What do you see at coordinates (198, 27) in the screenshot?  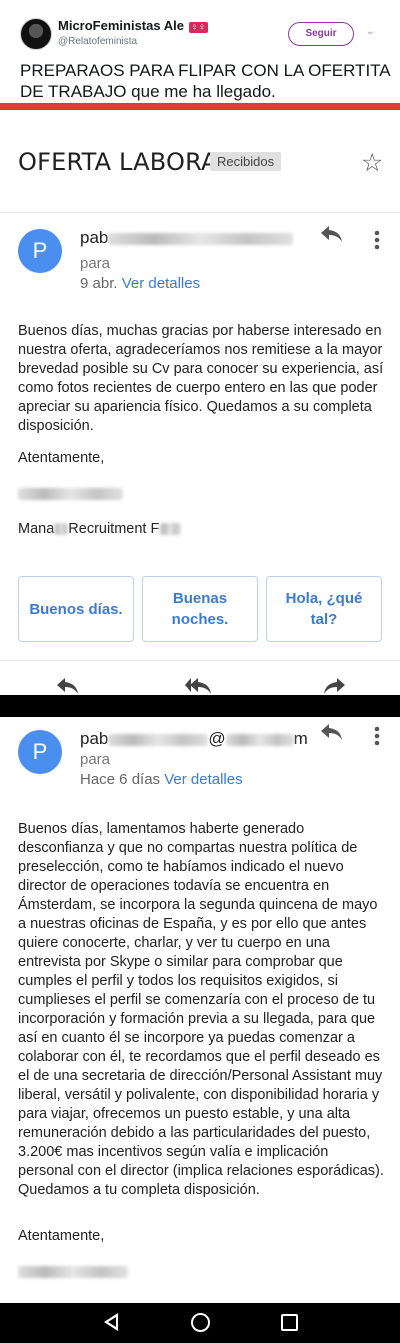 I see `venus-emoji-icon: ♀♀` at bounding box center [198, 27].